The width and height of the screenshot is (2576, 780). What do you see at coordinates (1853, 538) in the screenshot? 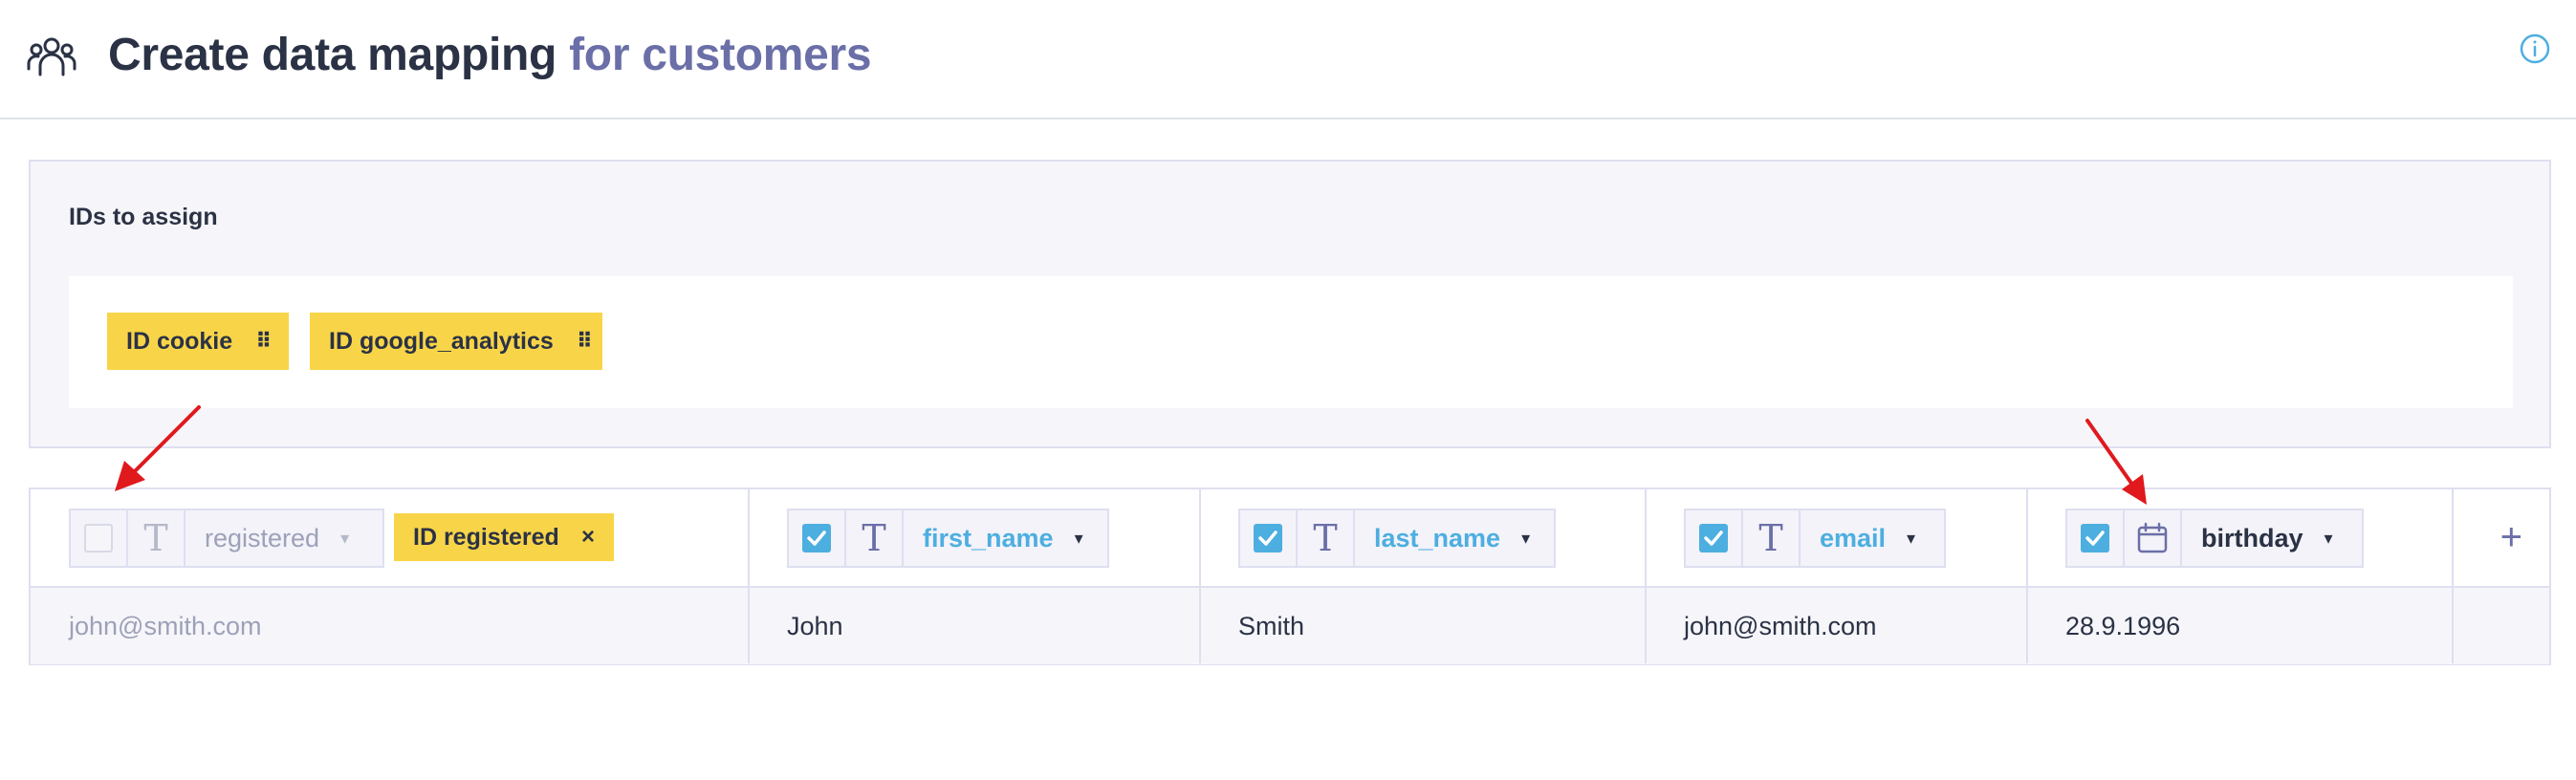
I see `field-select-value: email` at bounding box center [1853, 538].